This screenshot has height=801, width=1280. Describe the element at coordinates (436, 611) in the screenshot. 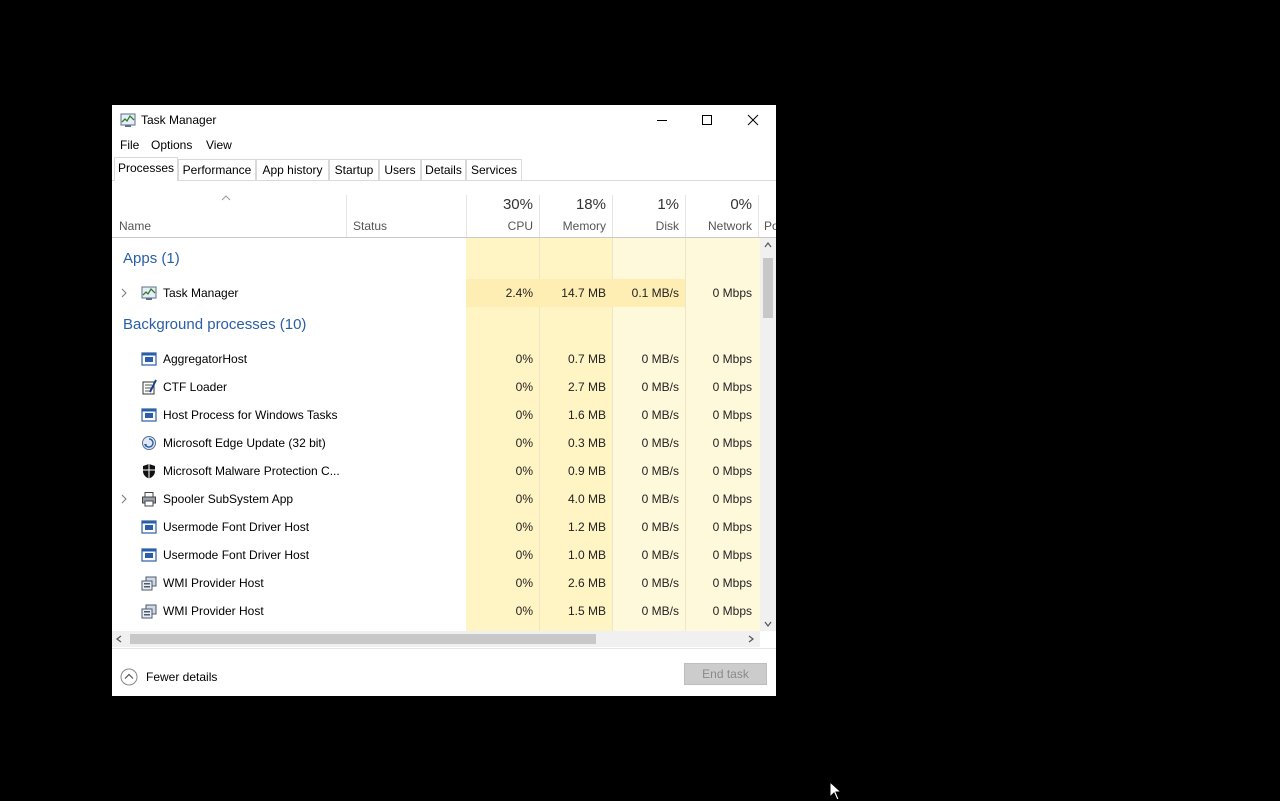

I see `process-row: WMI Provider Host 0% 1.5 MB 0 MB/s 0 Mbps` at that location.